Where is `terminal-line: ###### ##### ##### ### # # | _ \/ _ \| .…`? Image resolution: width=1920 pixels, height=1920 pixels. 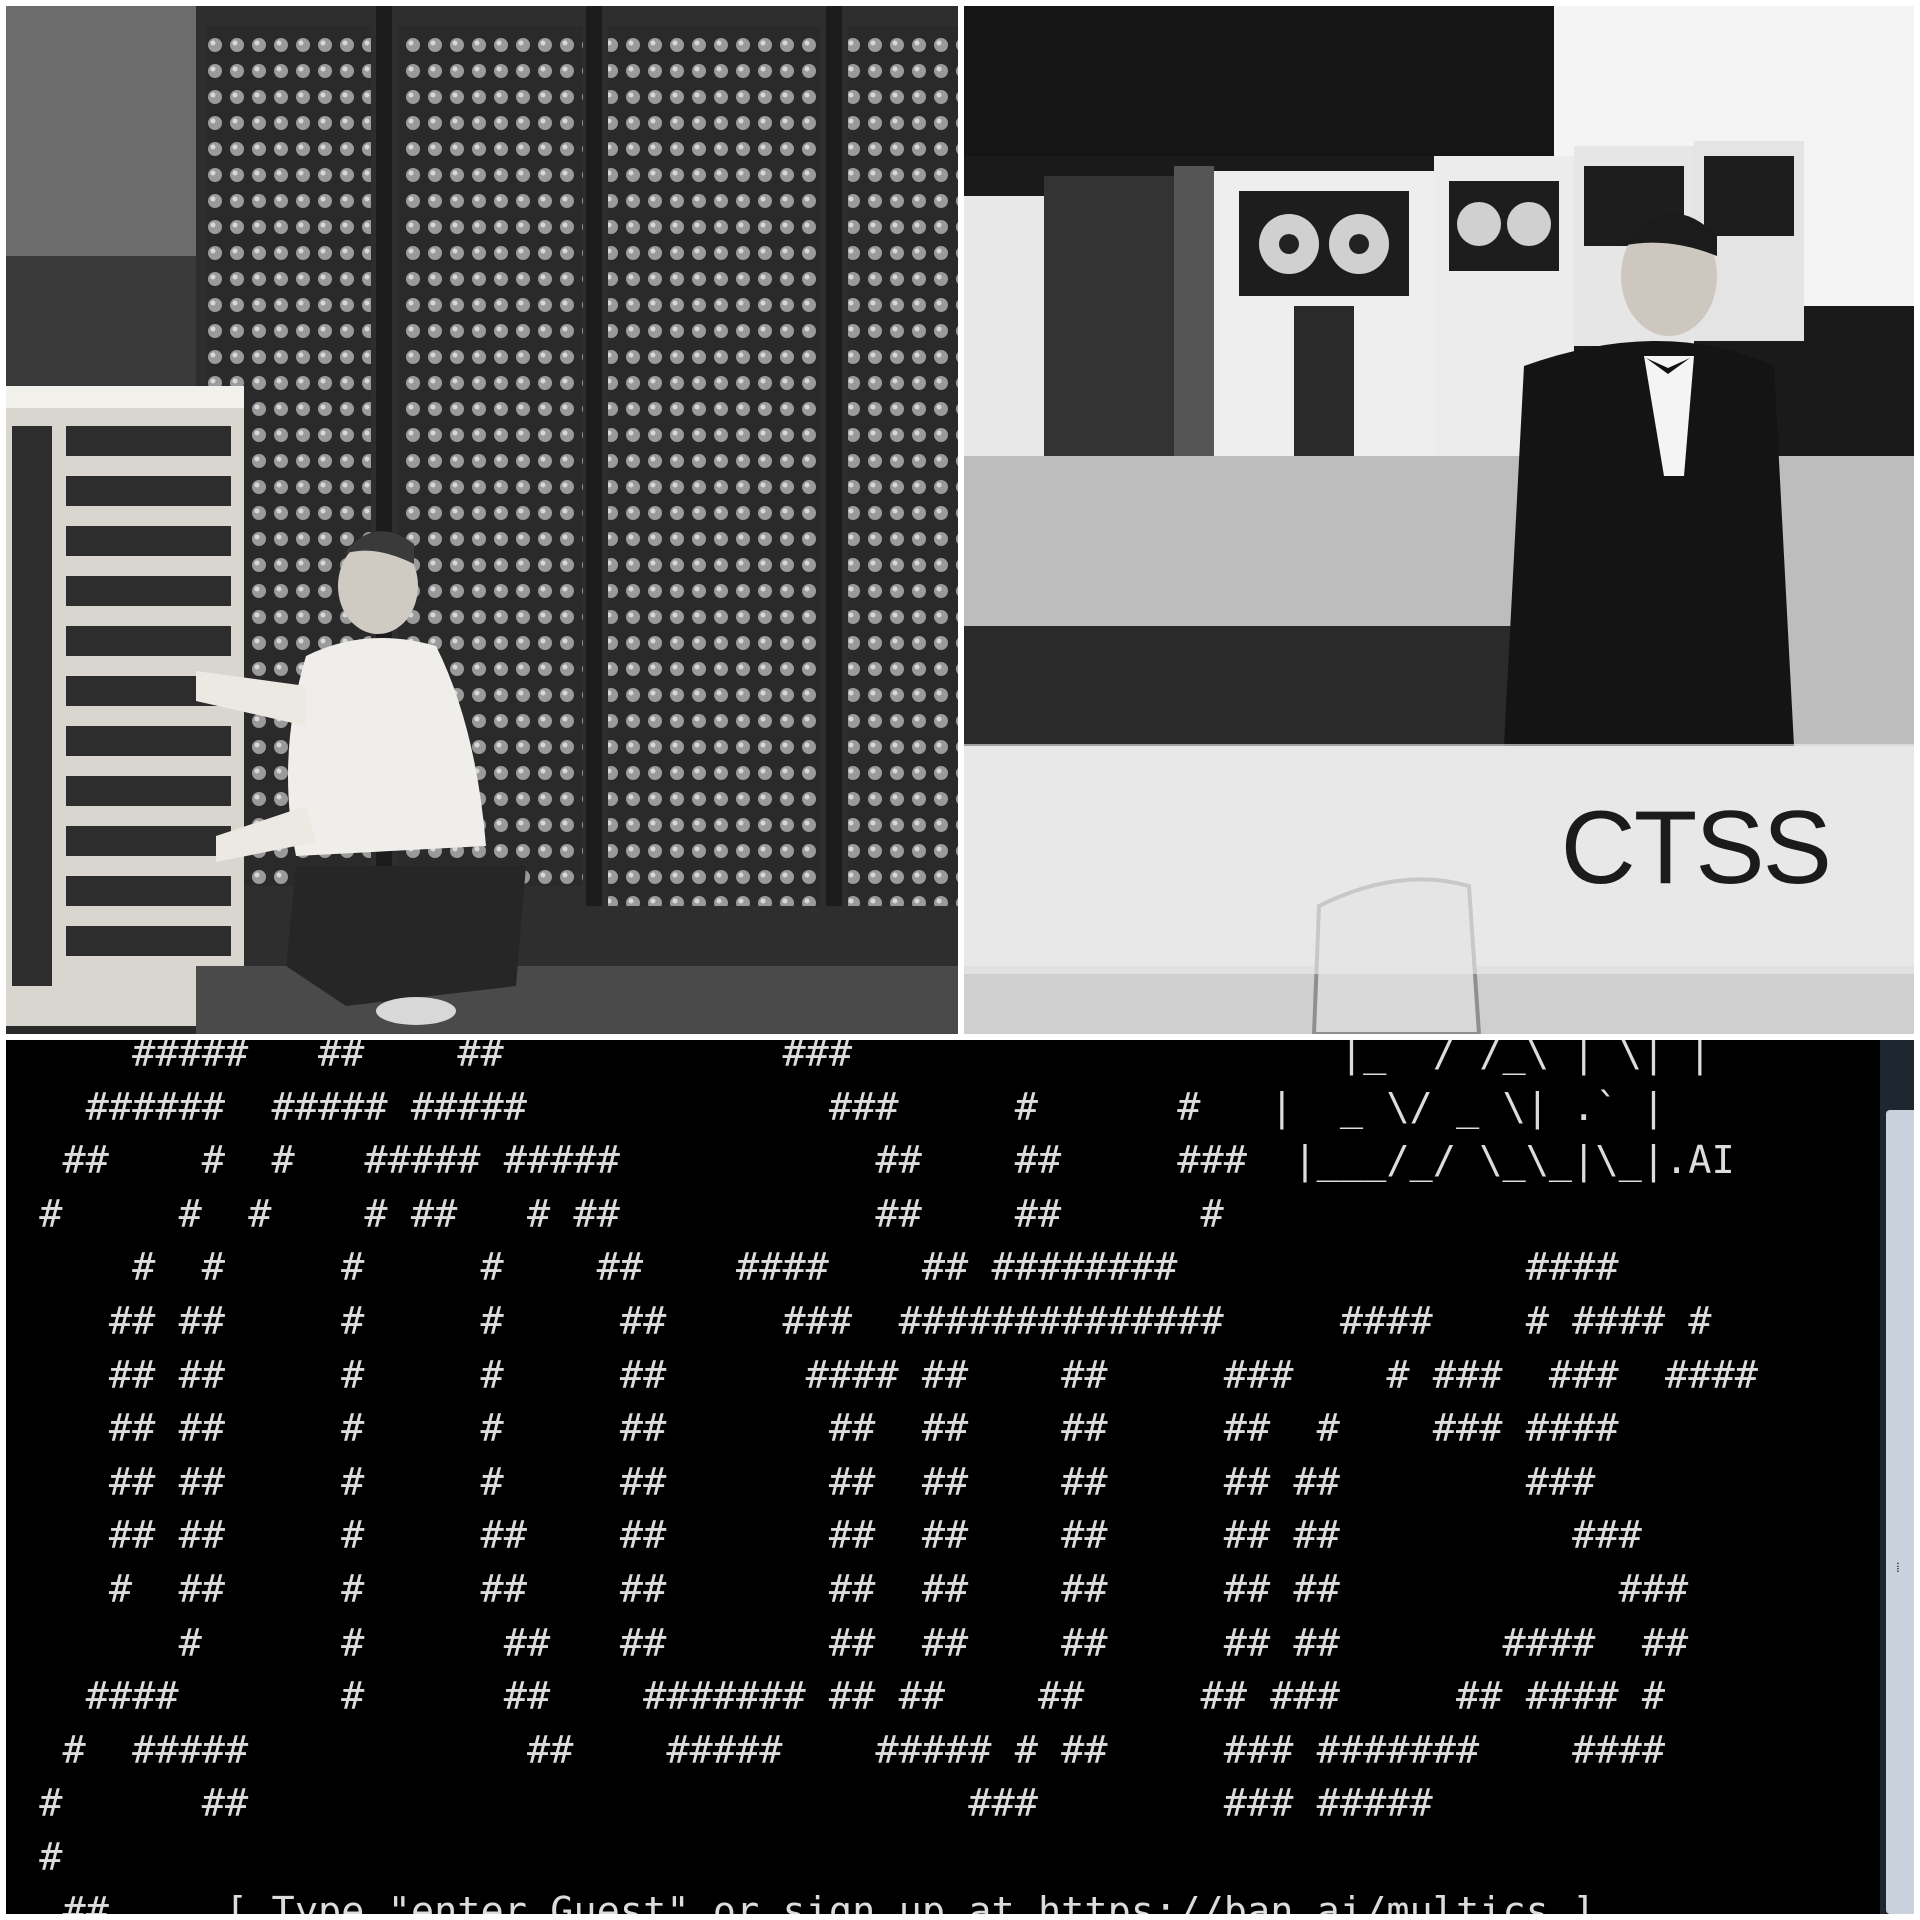
terminal-line: ###### ##### ##### ### # # | _ \/ _ \| .… is located at coordinates (841, 1107).